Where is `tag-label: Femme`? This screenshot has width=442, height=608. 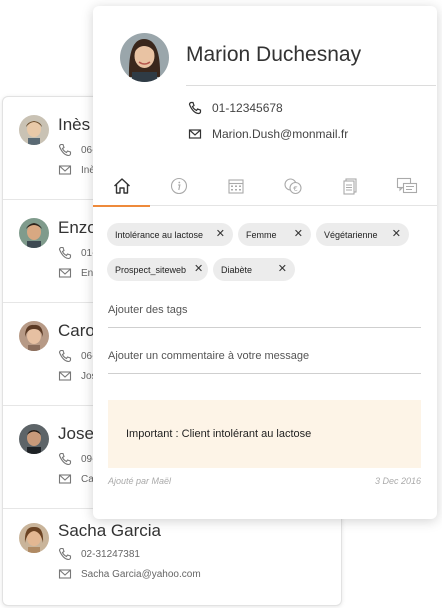 tag-label: Femme is located at coordinates (261, 234).